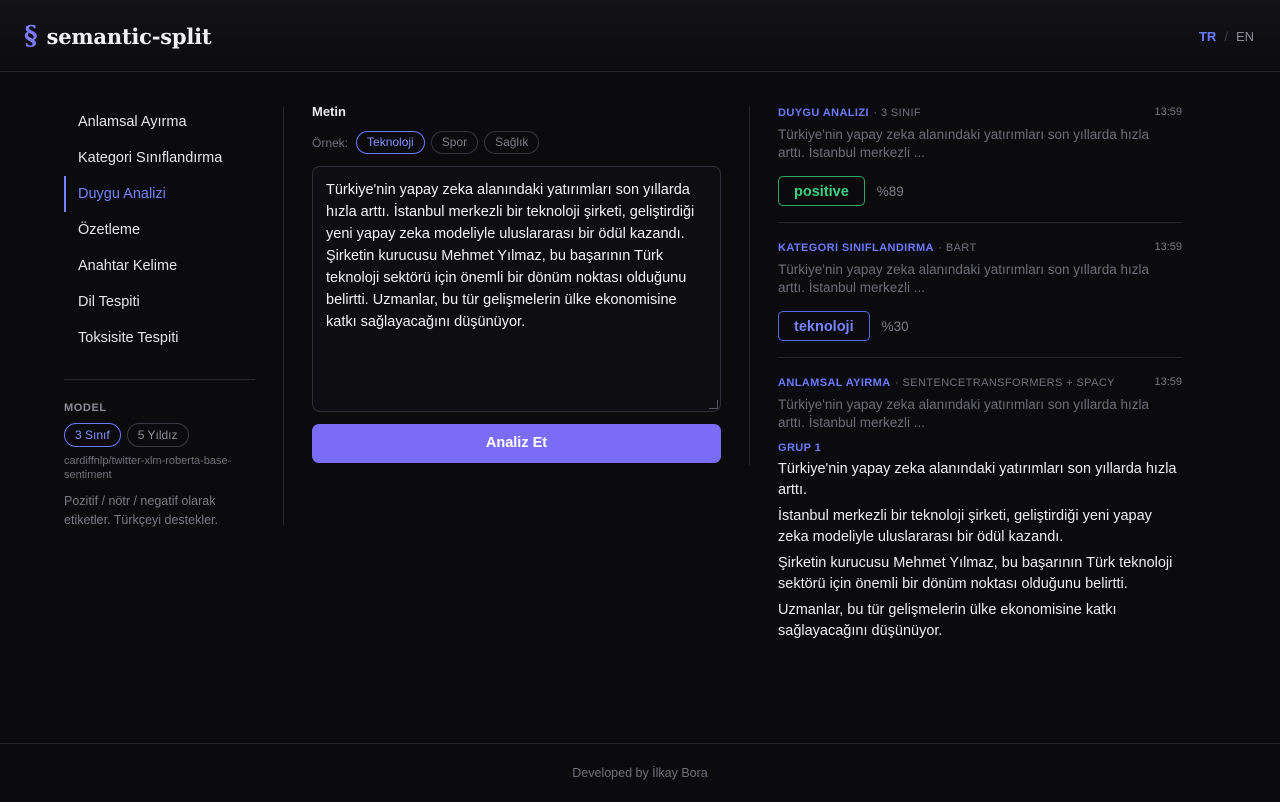  Describe the element at coordinates (749, 285) in the screenshot. I see `column-divider-right` at that location.